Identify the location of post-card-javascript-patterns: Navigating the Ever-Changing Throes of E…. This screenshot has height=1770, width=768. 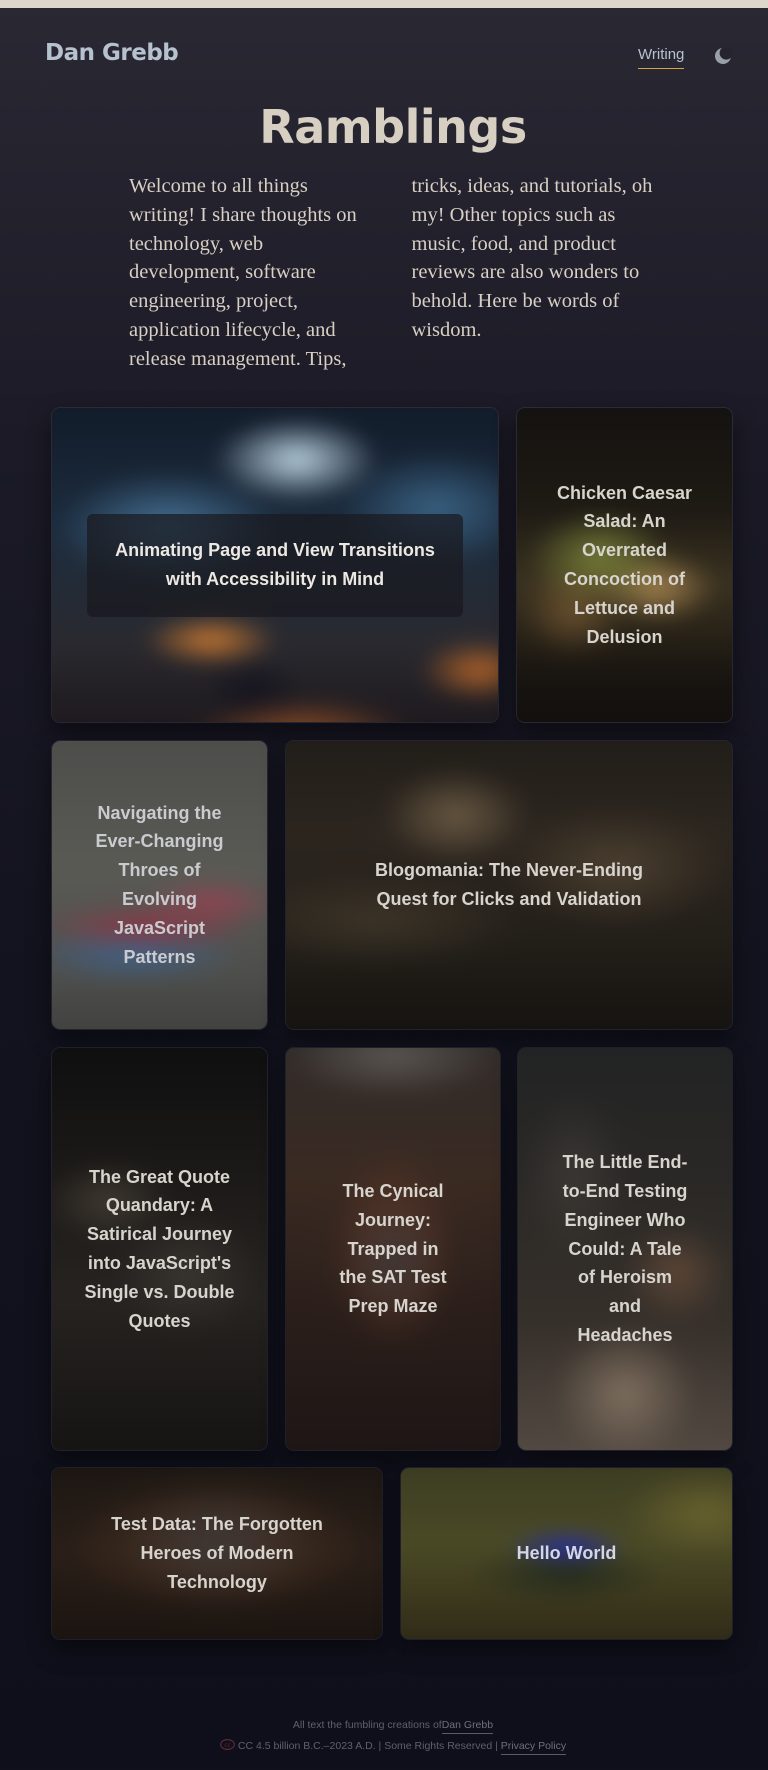
(159, 885).